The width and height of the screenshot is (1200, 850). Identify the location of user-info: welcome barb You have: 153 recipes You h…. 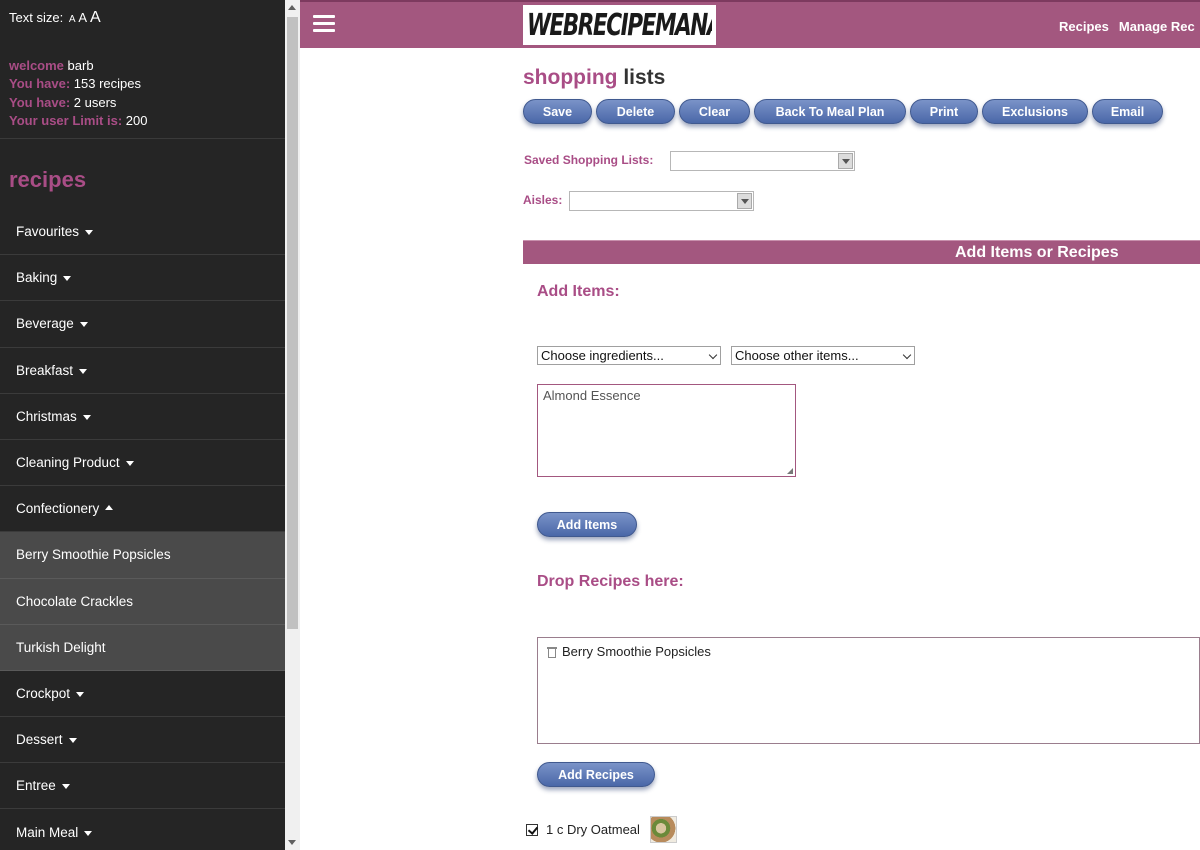
(78, 93).